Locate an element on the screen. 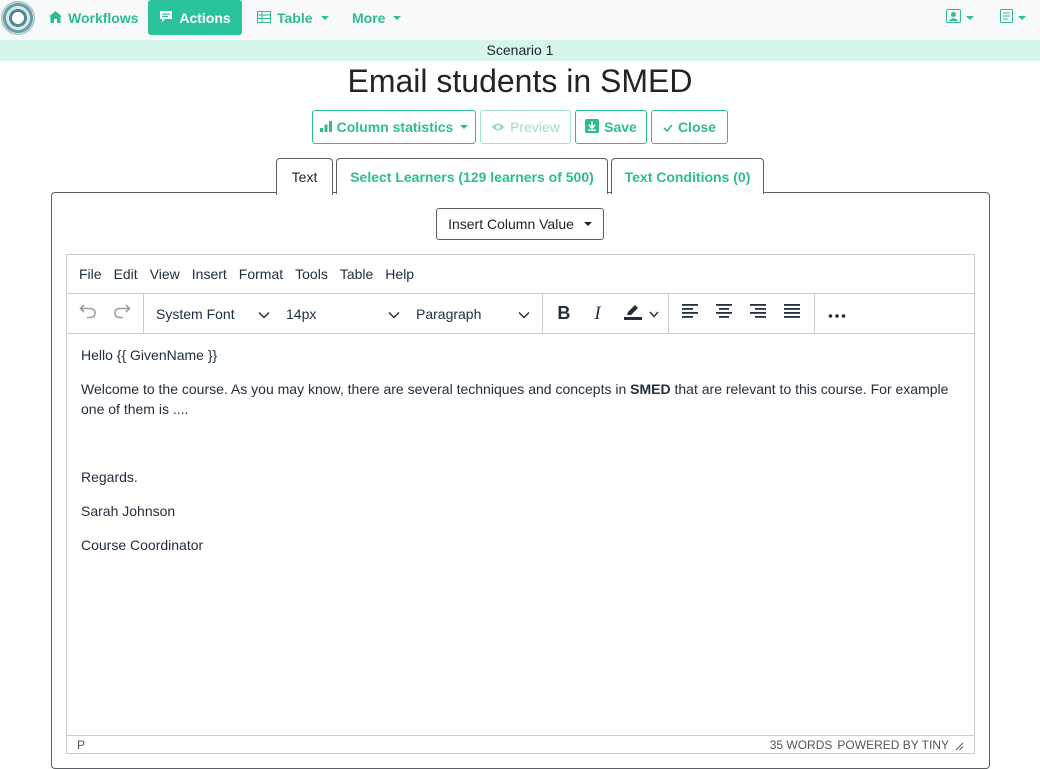  column-statistics-label: Column statistics is located at coordinates (395, 127).